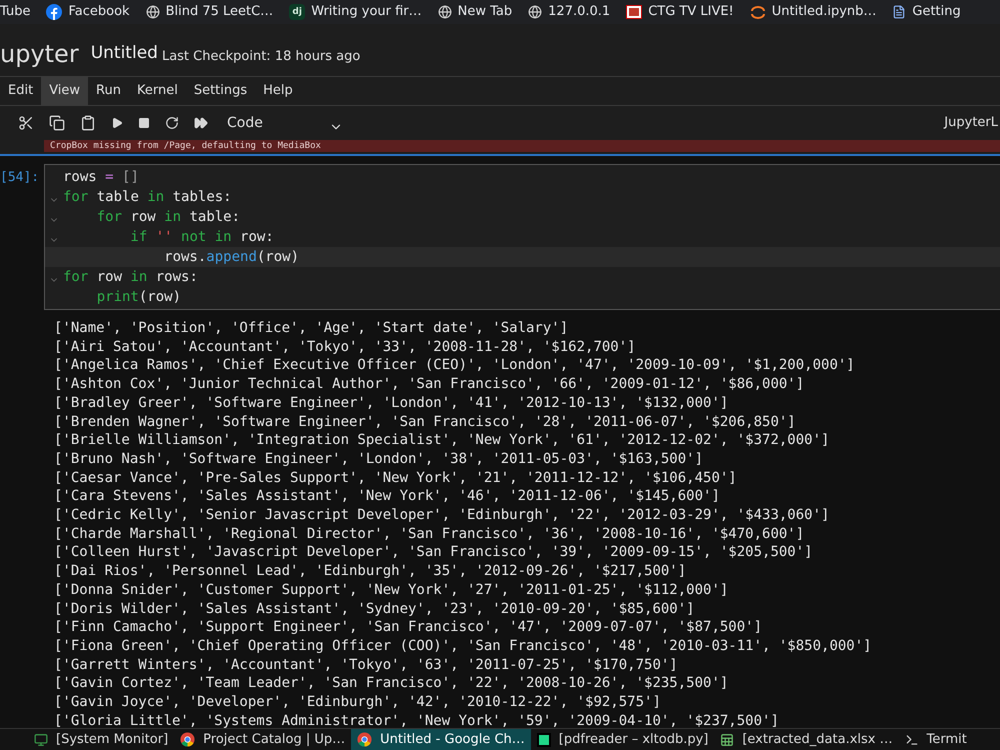 Image resolution: width=1000 pixels, height=750 pixels. I want to click on menu-item: Edit, so click(21, 91).